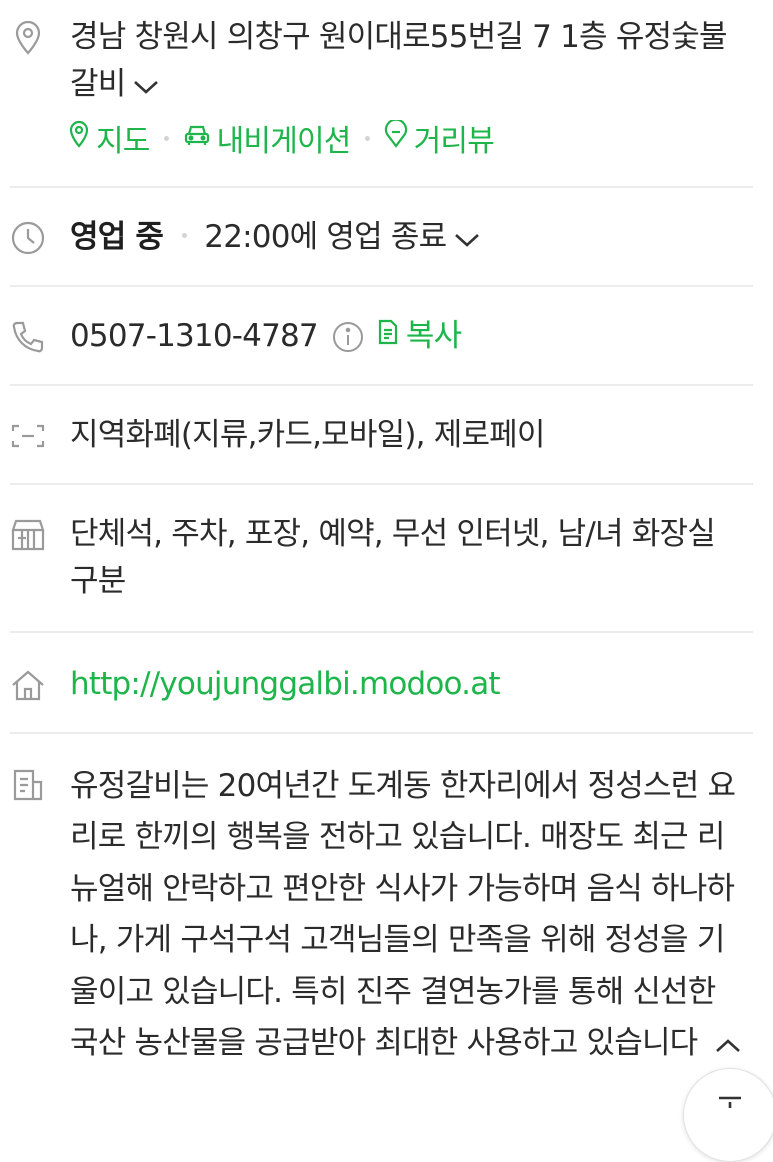 The image size is (773, 1162). Describe the element at coordinates (433, 336) in the screenshot. I see `copy-label: 복사` at that location.